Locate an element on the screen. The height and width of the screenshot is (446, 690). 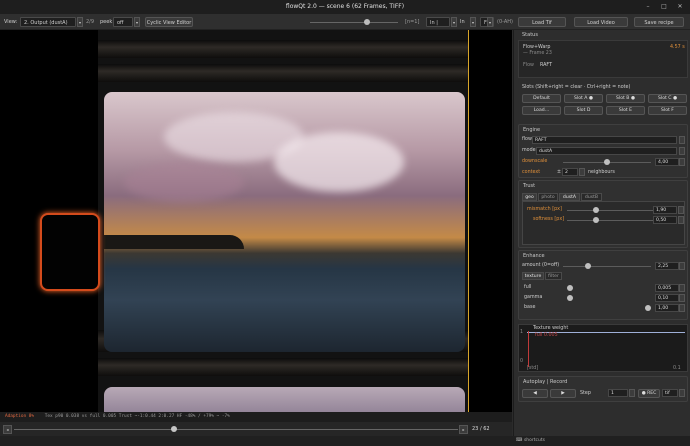
step-spin-icon is located at coordinates (632, 393).